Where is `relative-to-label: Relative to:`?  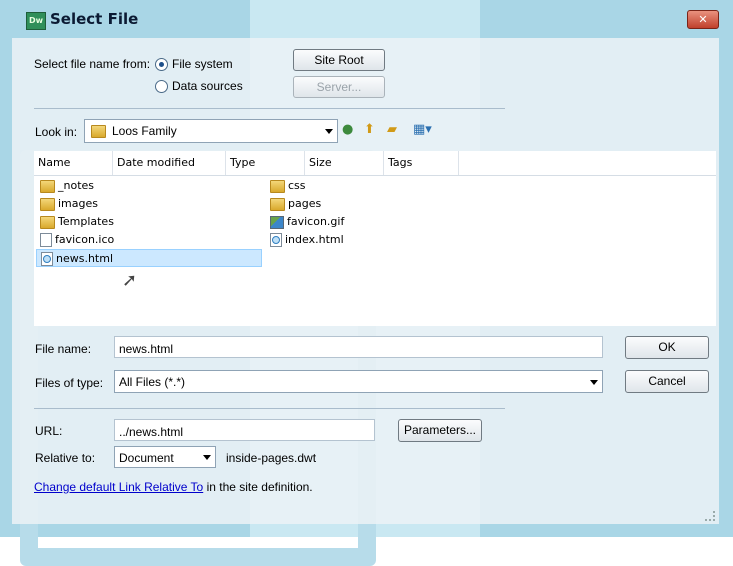
relative-to-label: Relative to: is located at coordinates (65, 458).